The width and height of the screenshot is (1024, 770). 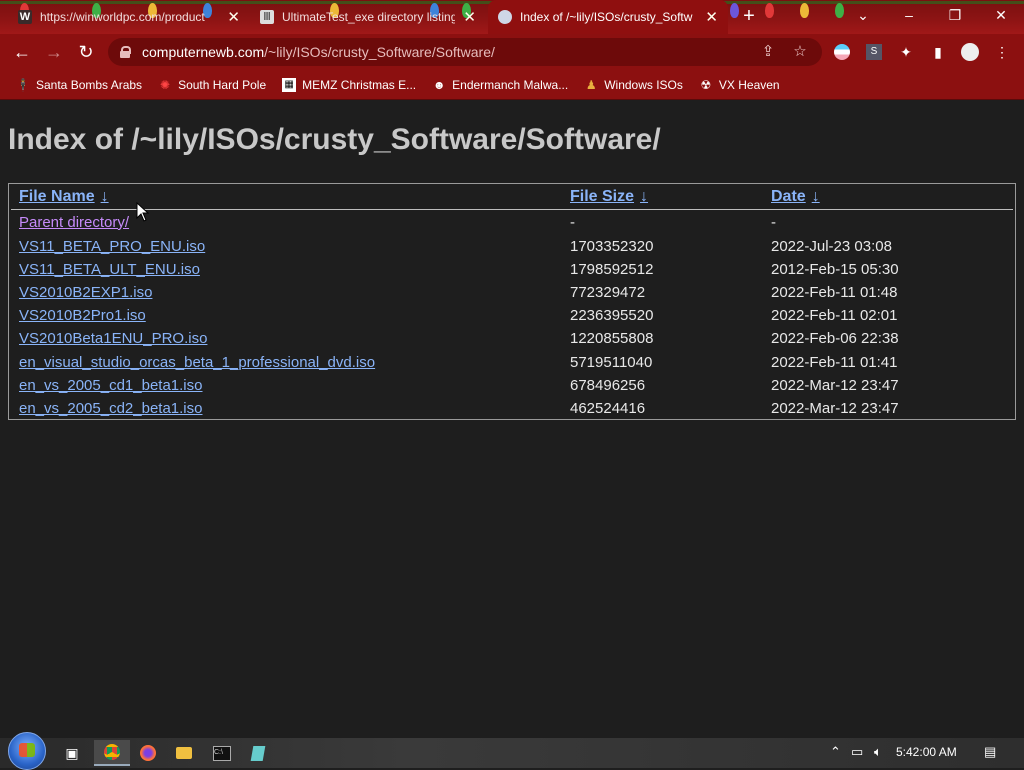 I want to click on extension-flag-icon, so click(x=842, y=52).